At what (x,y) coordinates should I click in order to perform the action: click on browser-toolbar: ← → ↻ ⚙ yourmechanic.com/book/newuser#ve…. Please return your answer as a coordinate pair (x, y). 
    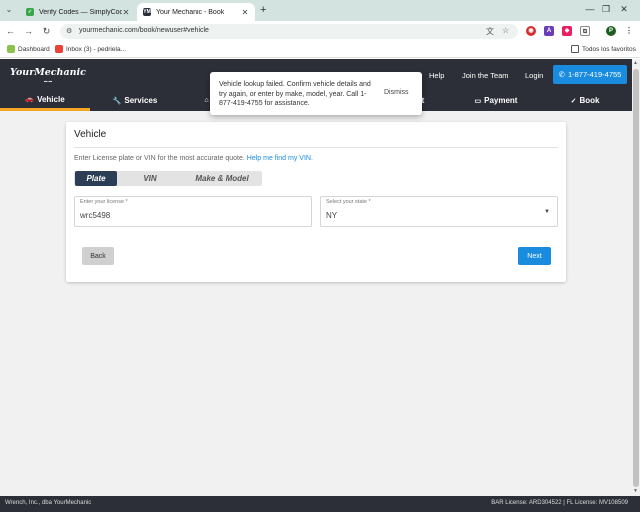
    Looking at the image, I should click on (320, 31).